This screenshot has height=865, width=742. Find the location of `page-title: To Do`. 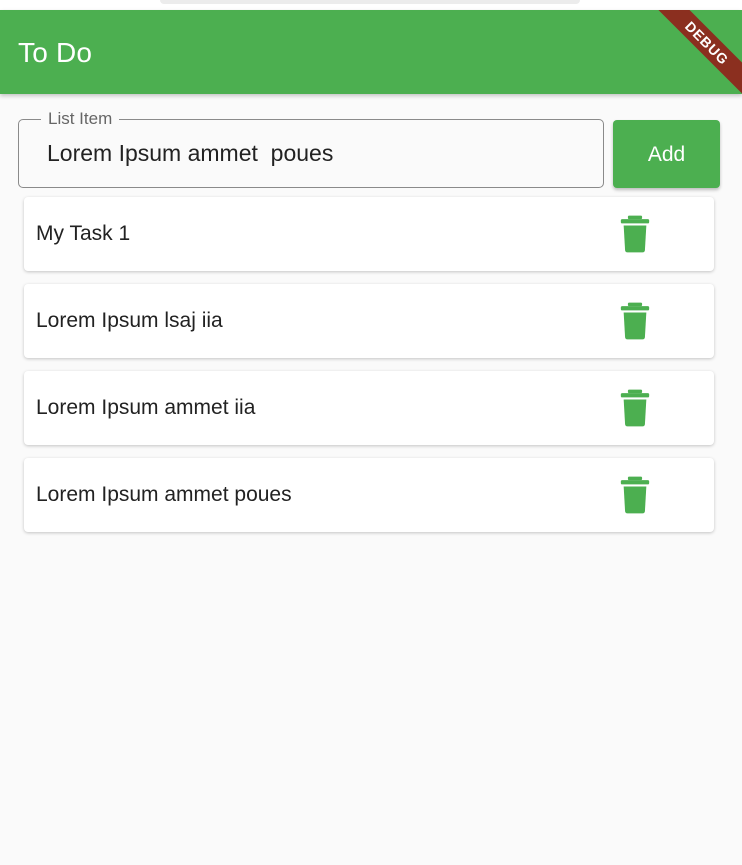

page-title: To Do is located at coordinates (55, 52).